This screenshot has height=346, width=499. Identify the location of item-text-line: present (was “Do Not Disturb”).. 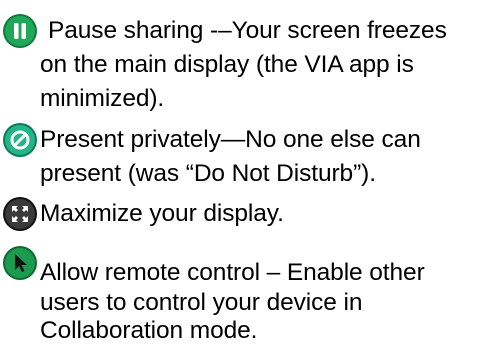
(208, 173).